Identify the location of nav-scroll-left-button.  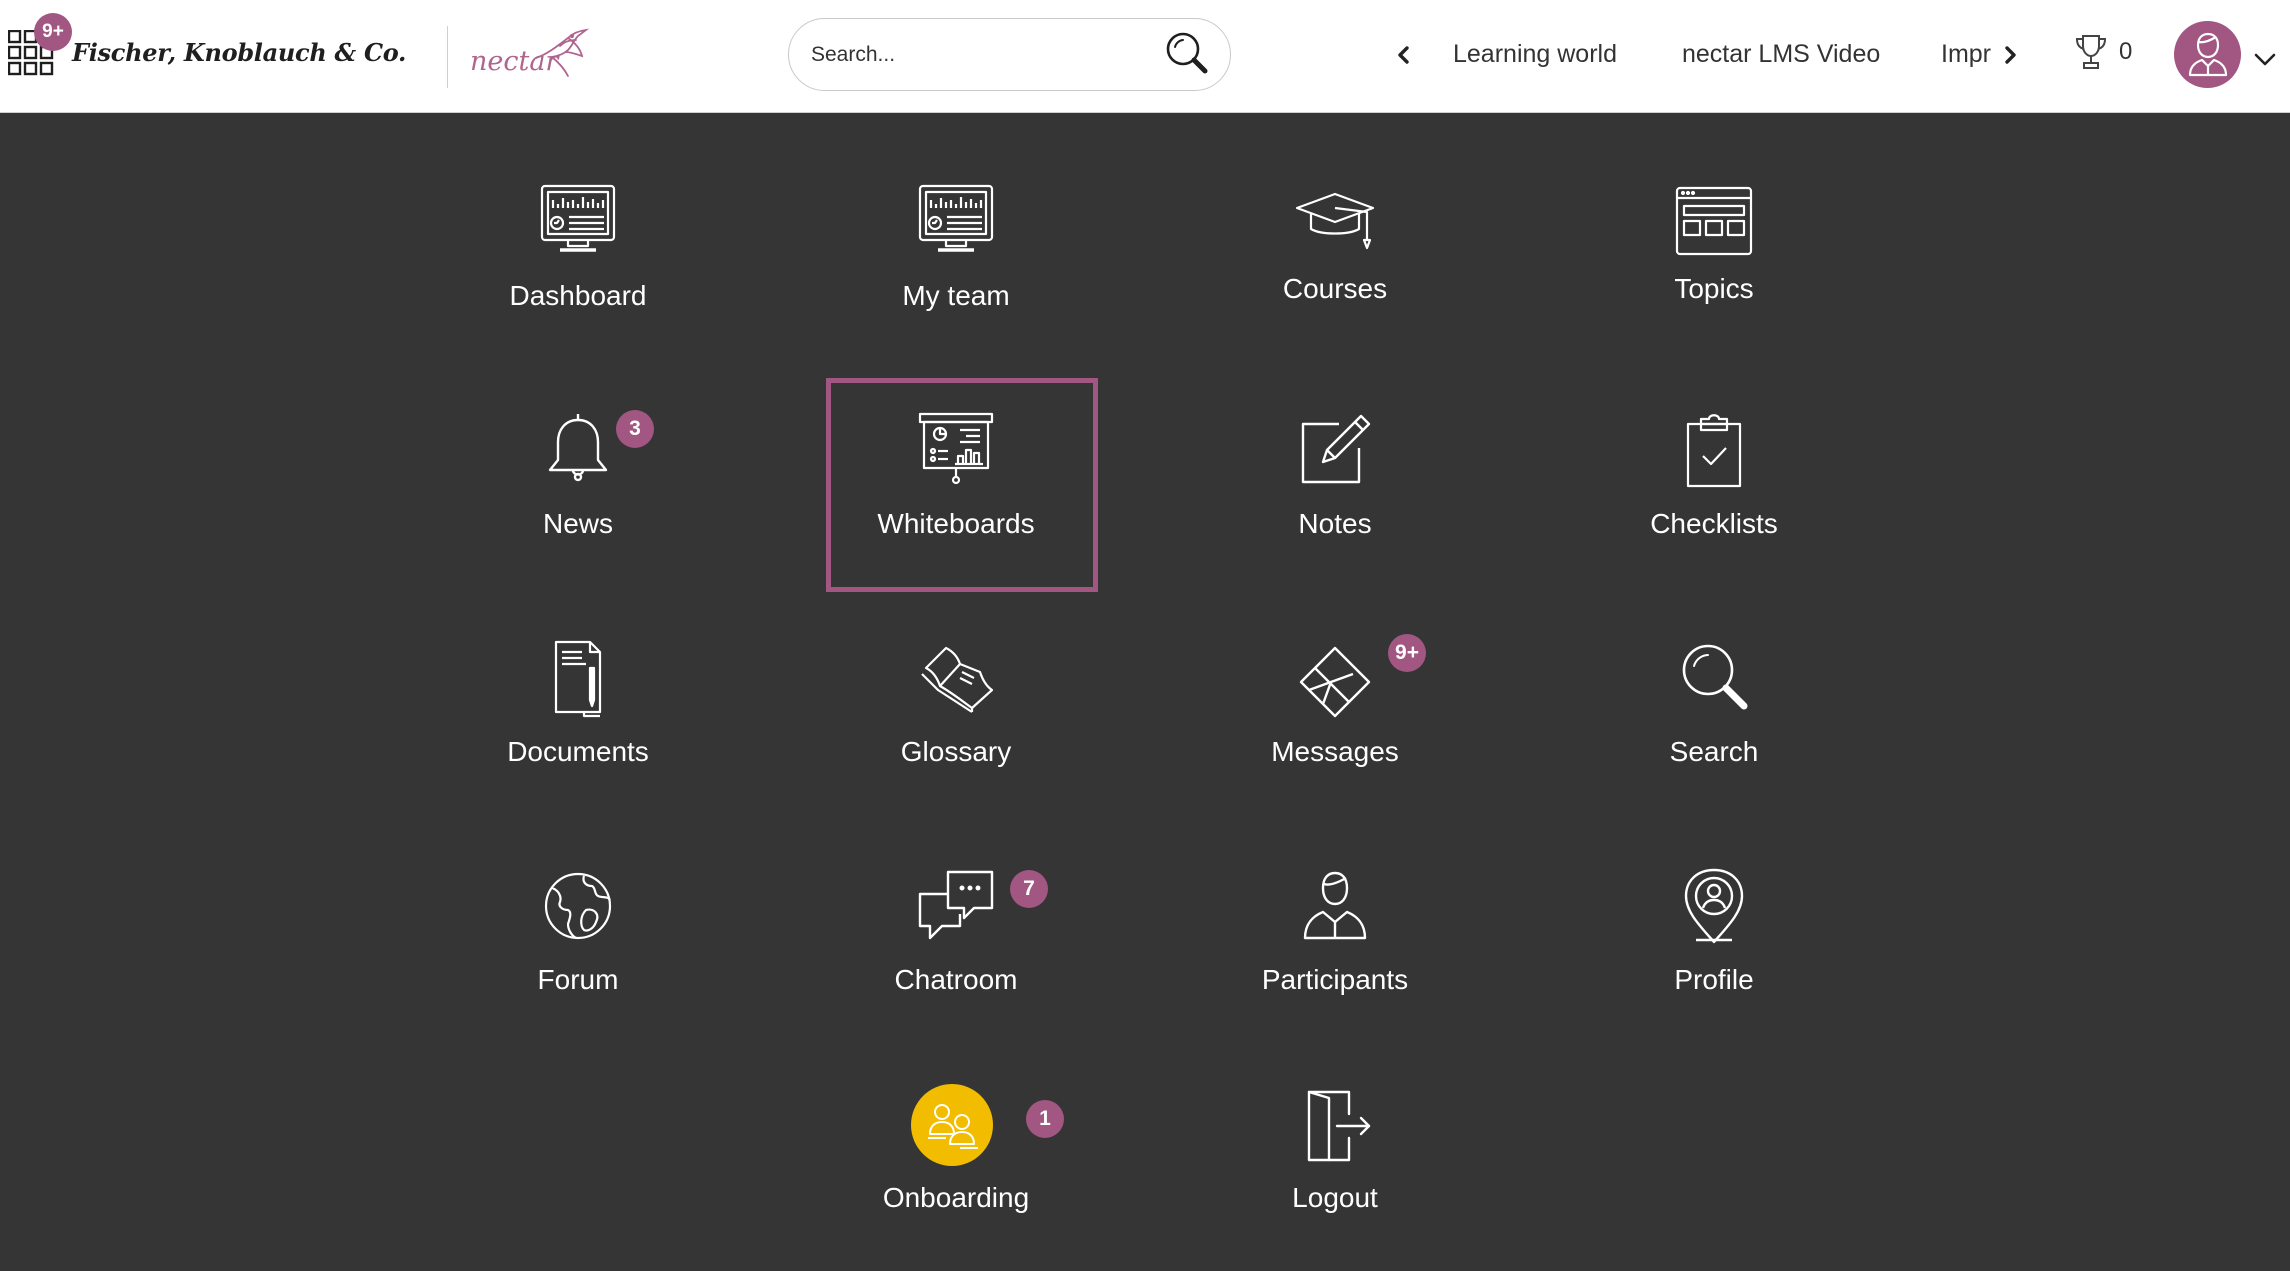
(1404, 55).